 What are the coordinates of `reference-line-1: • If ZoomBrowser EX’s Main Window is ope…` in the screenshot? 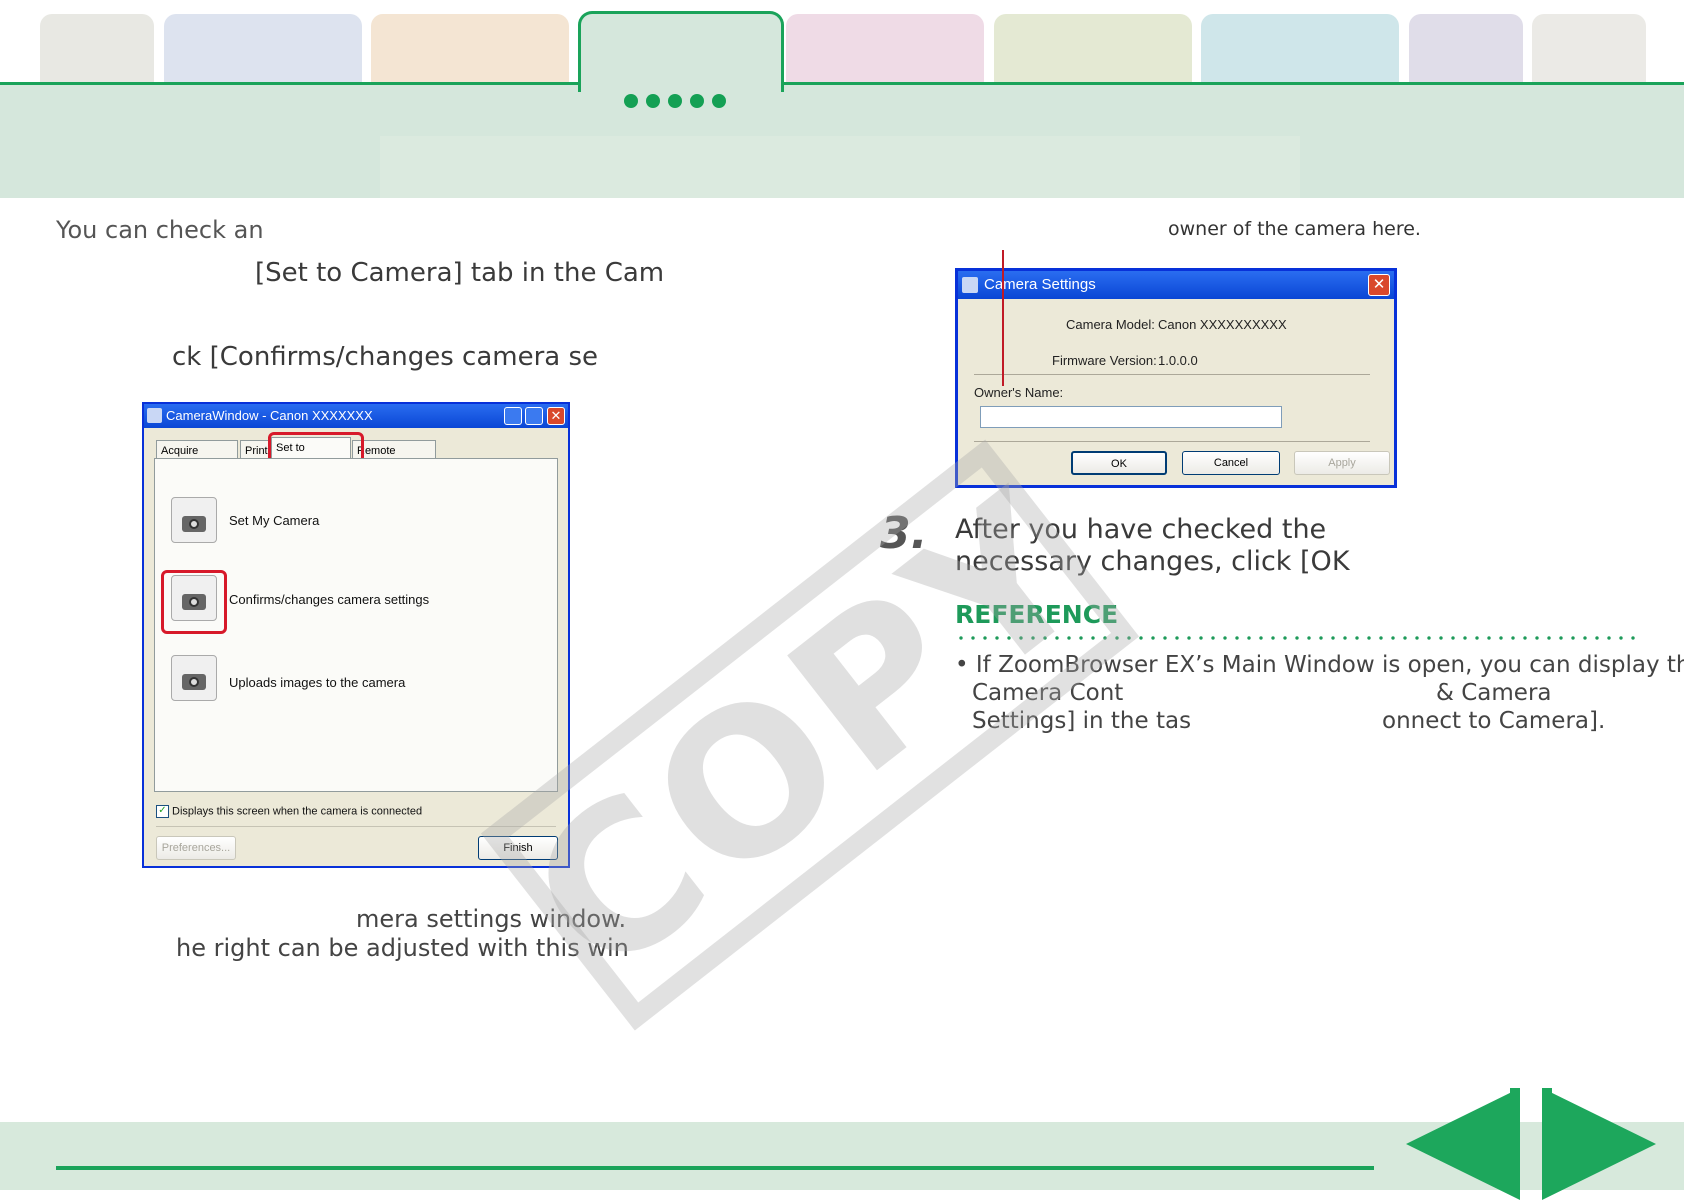 It's located at (1319, 665).